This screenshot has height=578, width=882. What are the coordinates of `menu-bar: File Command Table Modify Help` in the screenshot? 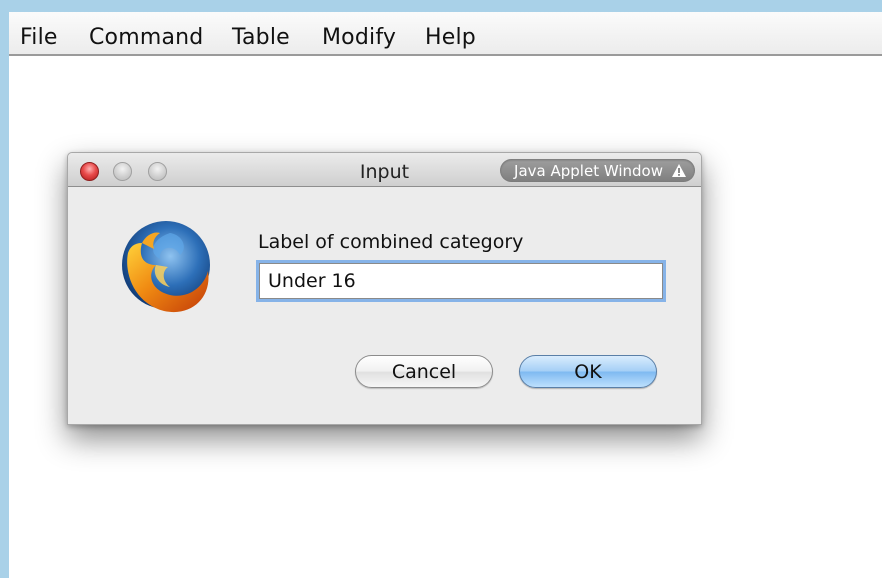 It's located at (445, 34).